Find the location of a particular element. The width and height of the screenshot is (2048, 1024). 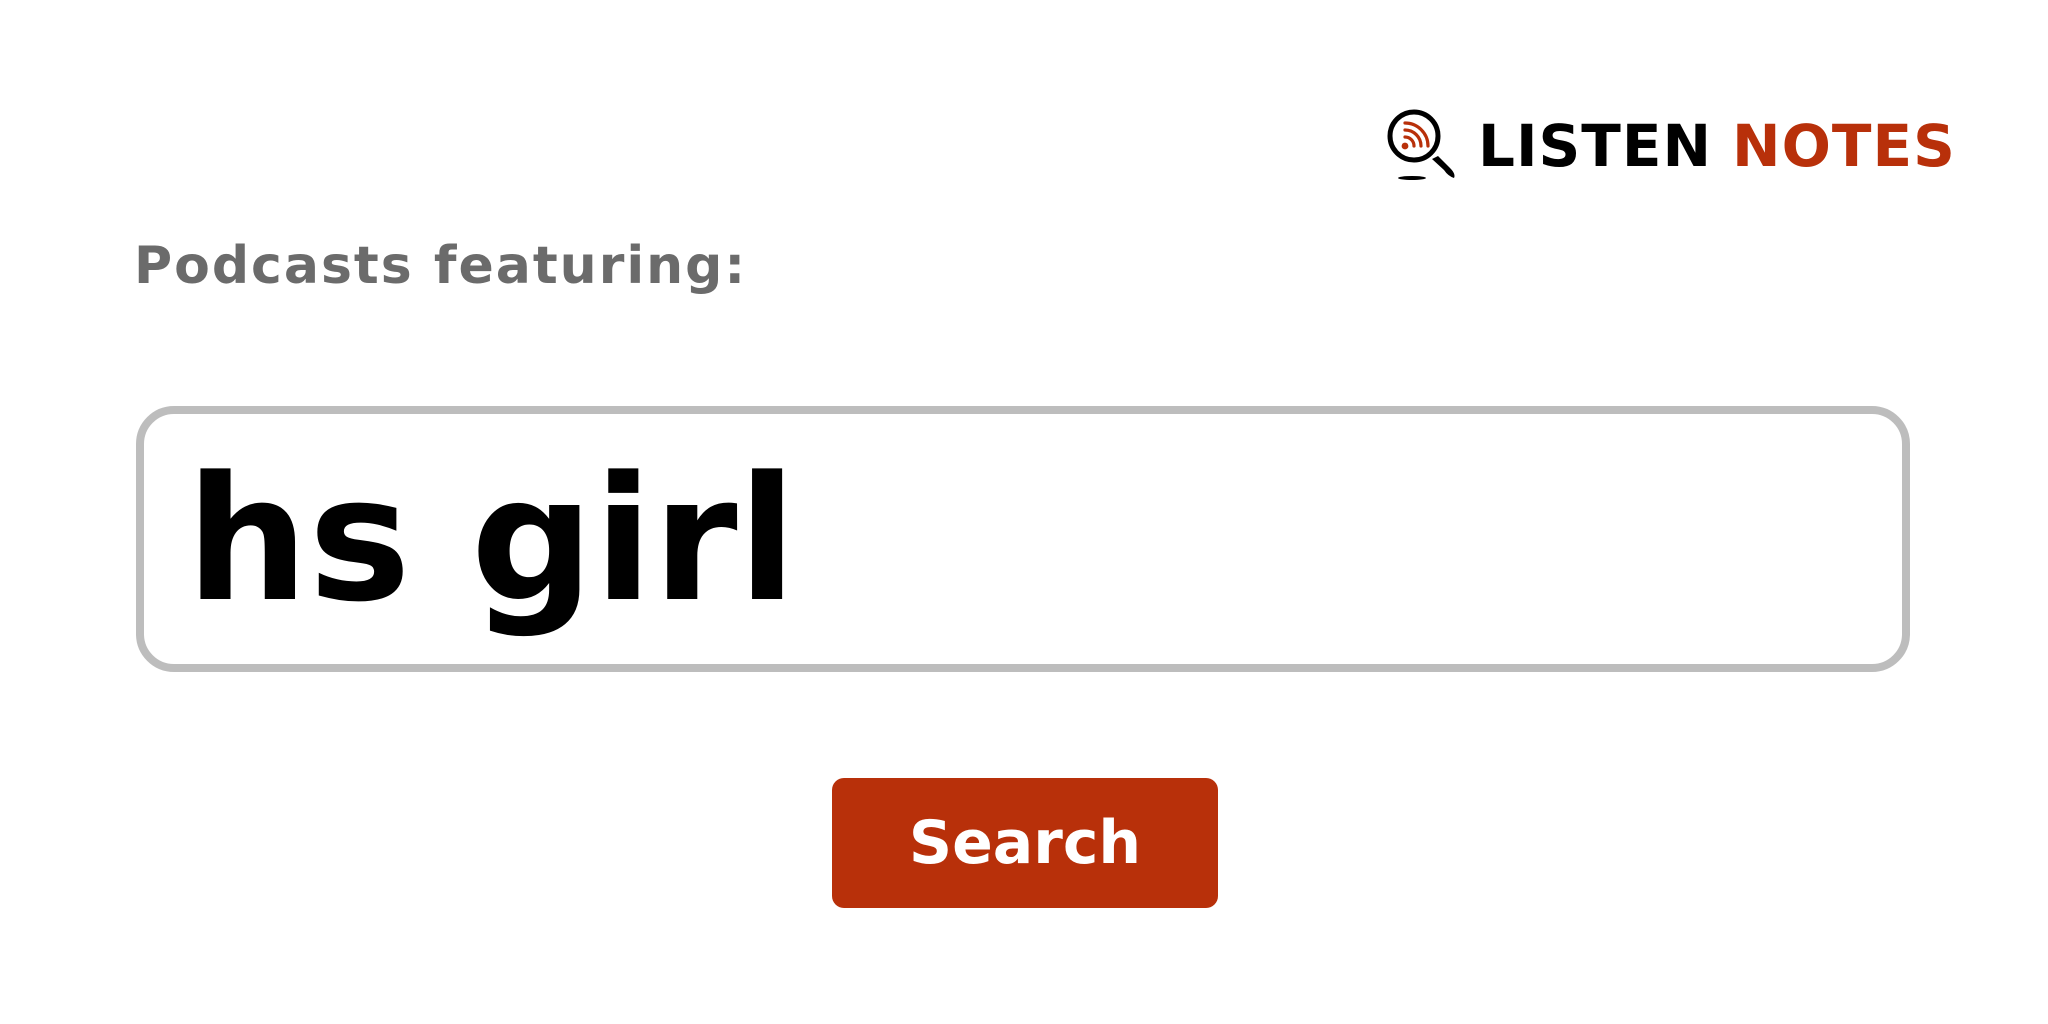

magnifier-podcast-icon is located at coordinates (1421, 144).